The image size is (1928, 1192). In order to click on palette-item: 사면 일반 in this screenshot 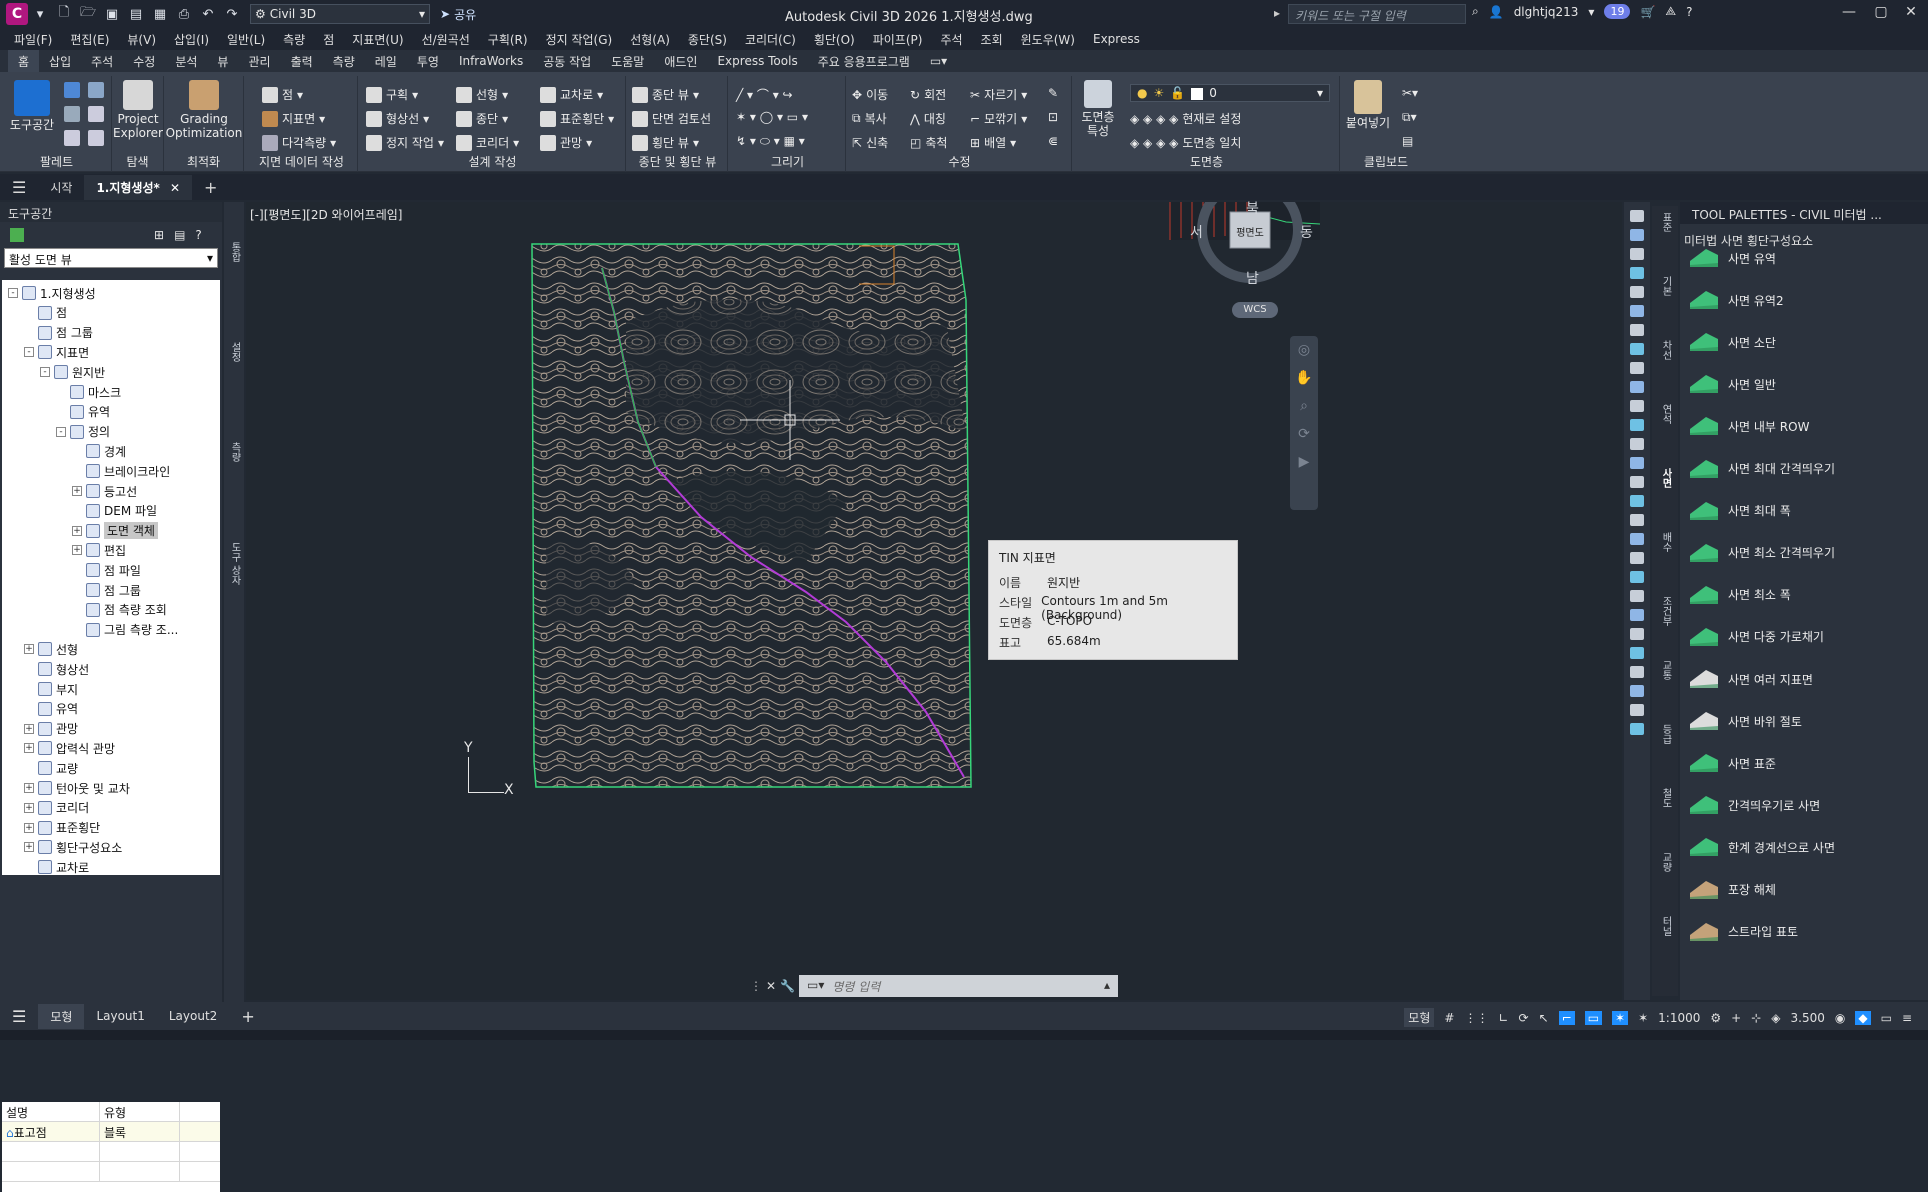, I will do `click(1732, 384)`.